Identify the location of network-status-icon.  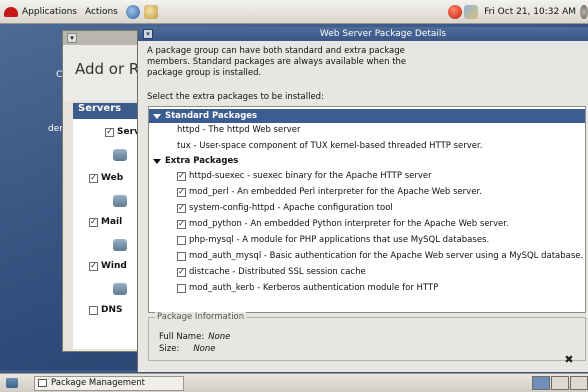
(471, 12).